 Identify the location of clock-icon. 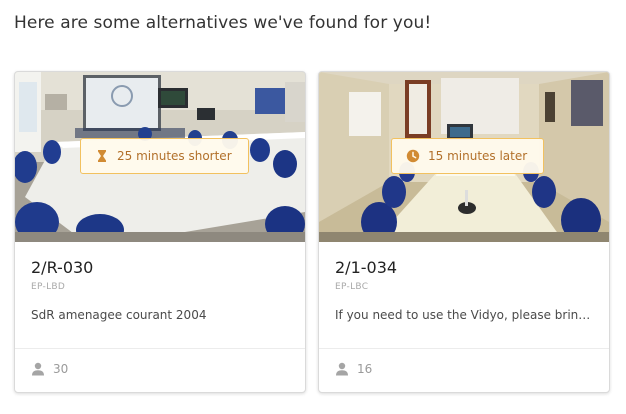
(413, 156).